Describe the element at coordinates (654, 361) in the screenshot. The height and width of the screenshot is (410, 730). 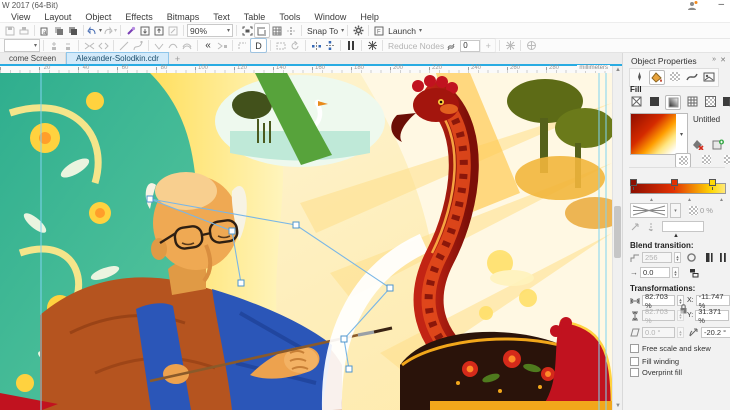
I see `fill-winding-checkbox: Fill winding` at that location.